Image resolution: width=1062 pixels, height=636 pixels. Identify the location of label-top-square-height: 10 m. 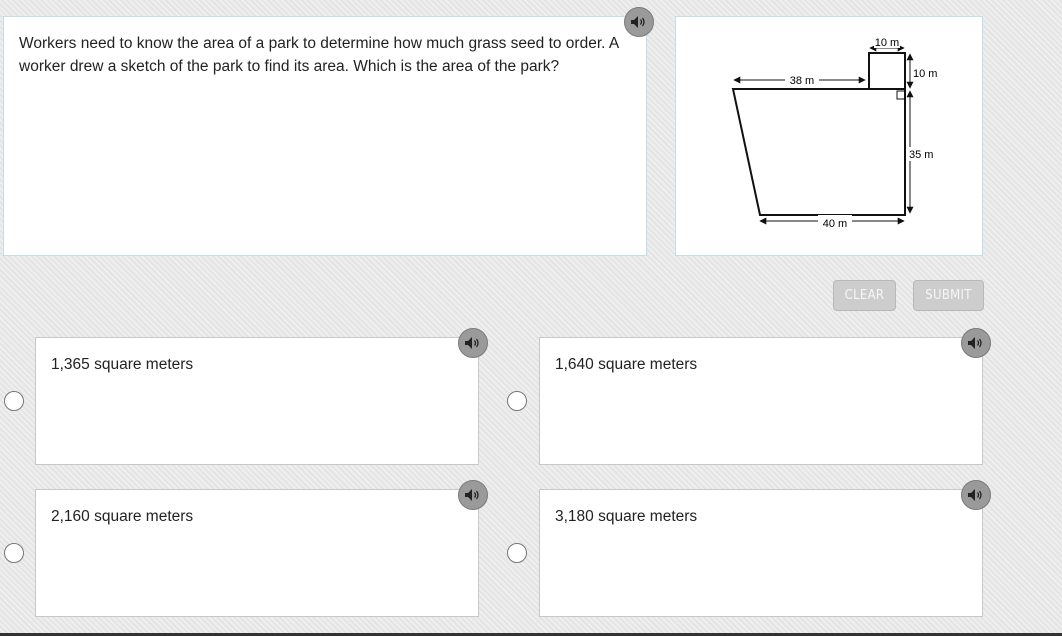
(925, 74).